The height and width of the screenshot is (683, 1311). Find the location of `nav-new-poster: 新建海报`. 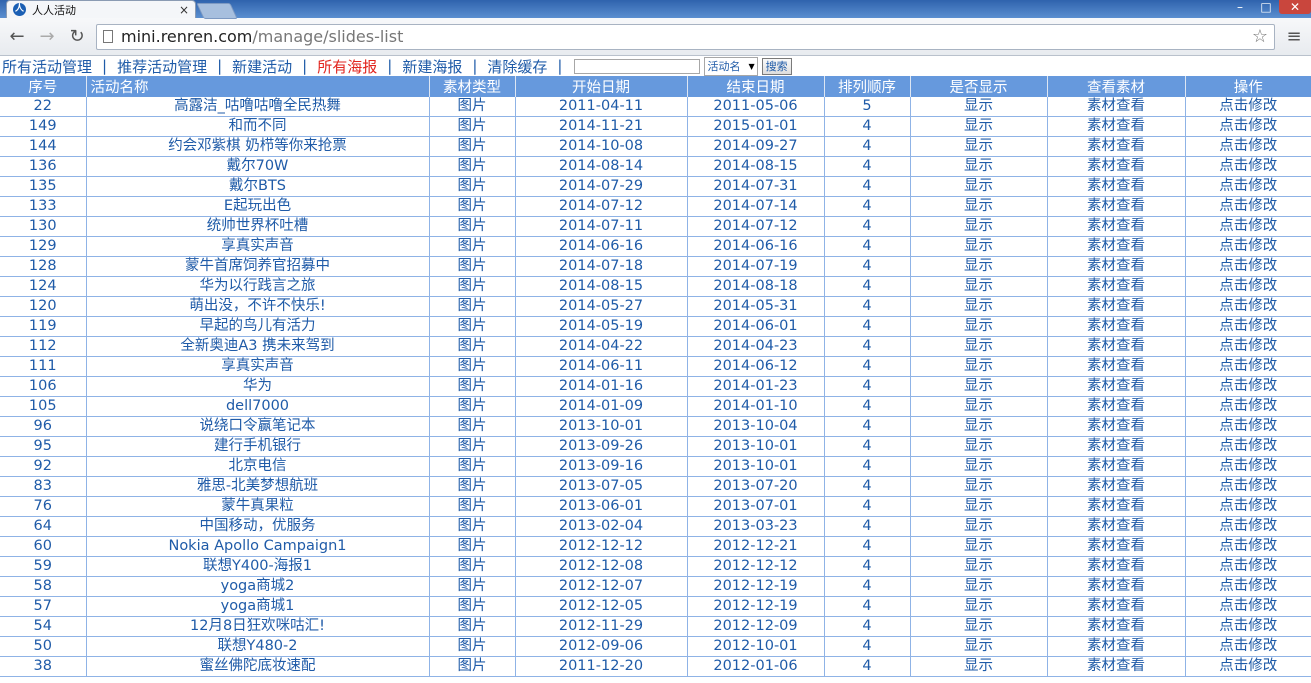

nav-new-poster: 新建海报 is located at coordinates (432, 66).